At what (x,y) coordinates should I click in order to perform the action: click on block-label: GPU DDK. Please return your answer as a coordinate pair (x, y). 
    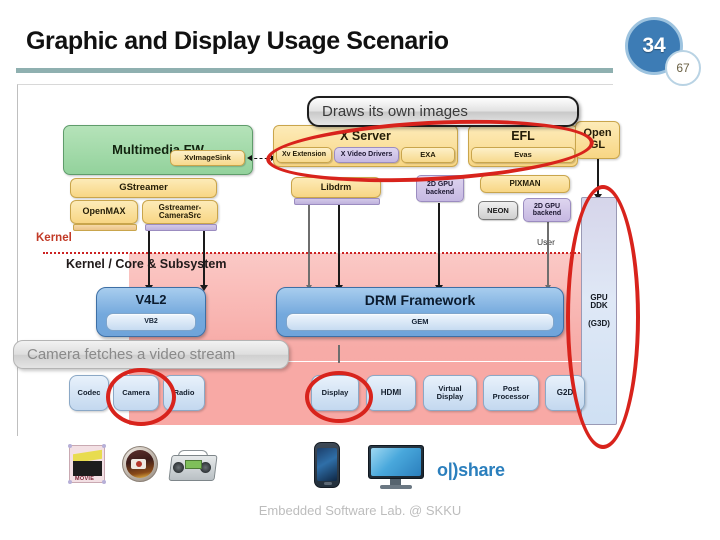
    Looking at the image, I should click on (599, 301).